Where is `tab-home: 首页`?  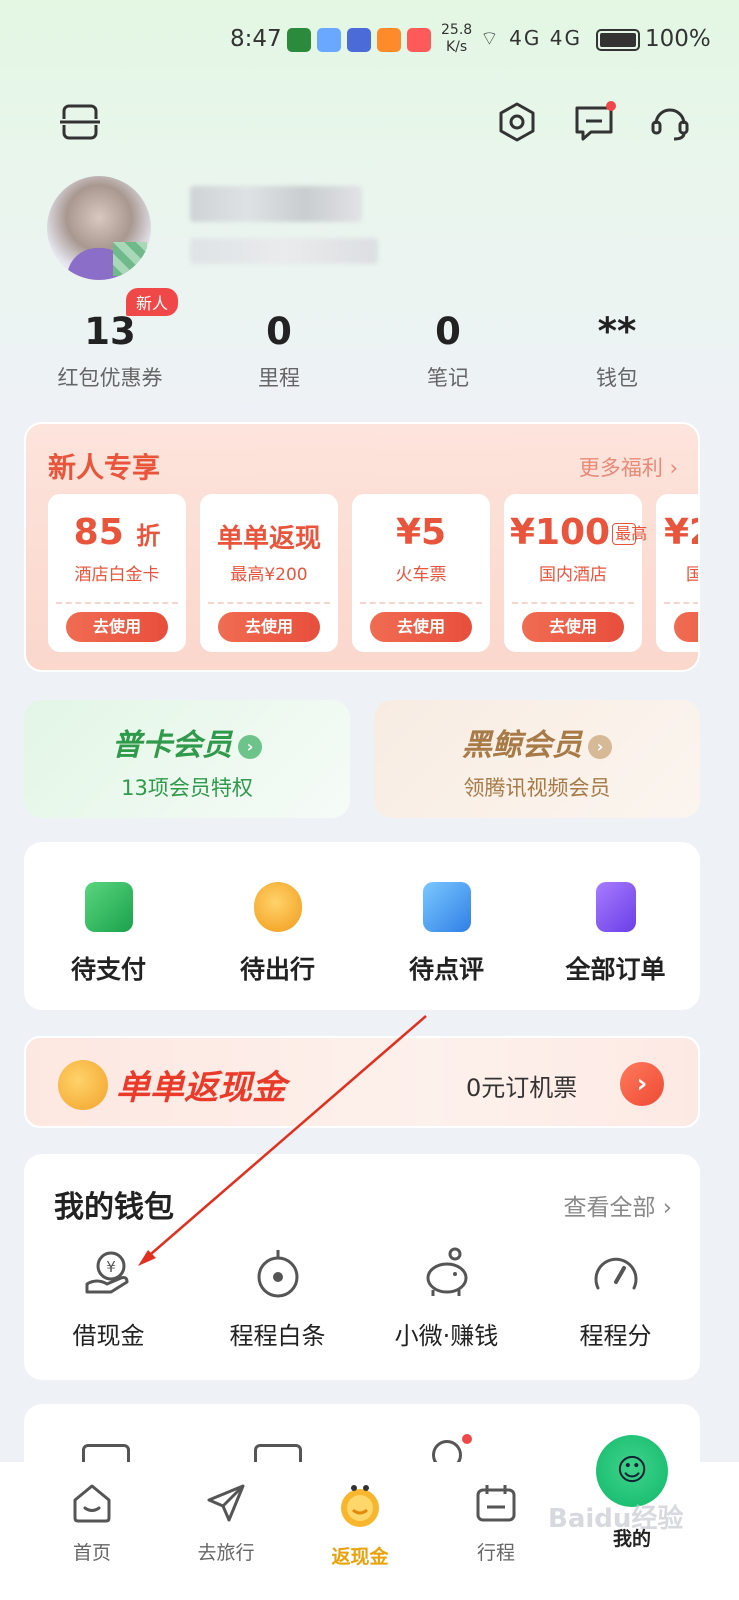 tab-home: 首页 is located at coordinates (92, 1522).